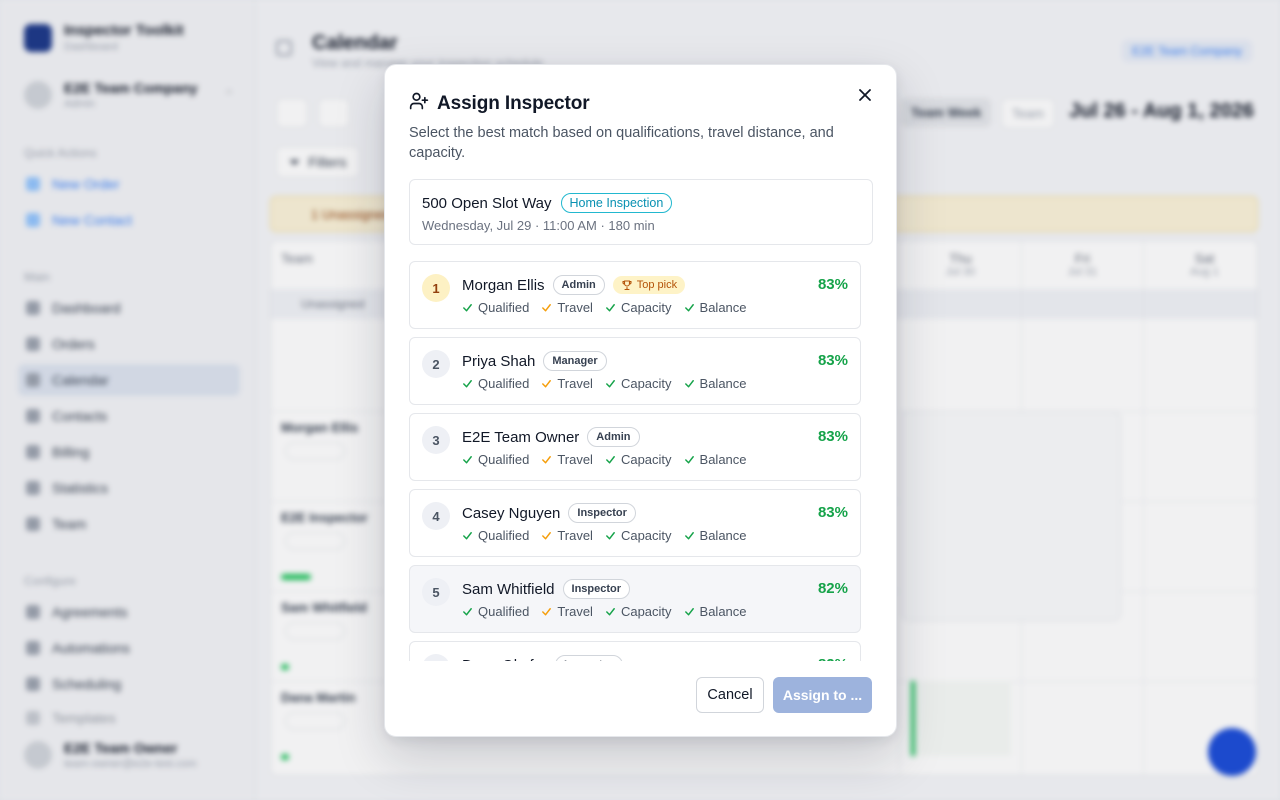  Describe the element at coordinates (513, 103) in the screenshot. I see `dialog-title: Assign Inspector` at that location.